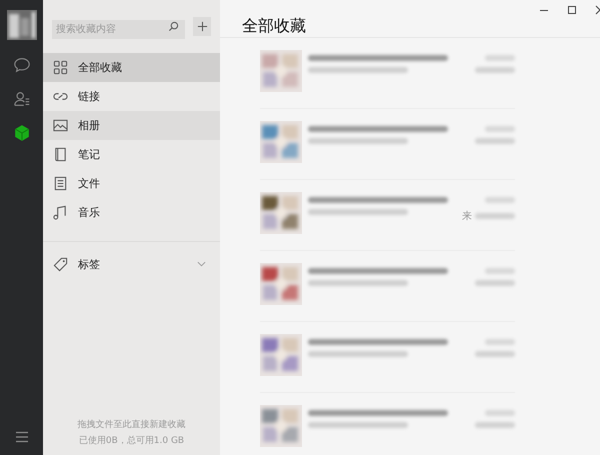  I want to click on nav-item: 文件, so click(131, 183).